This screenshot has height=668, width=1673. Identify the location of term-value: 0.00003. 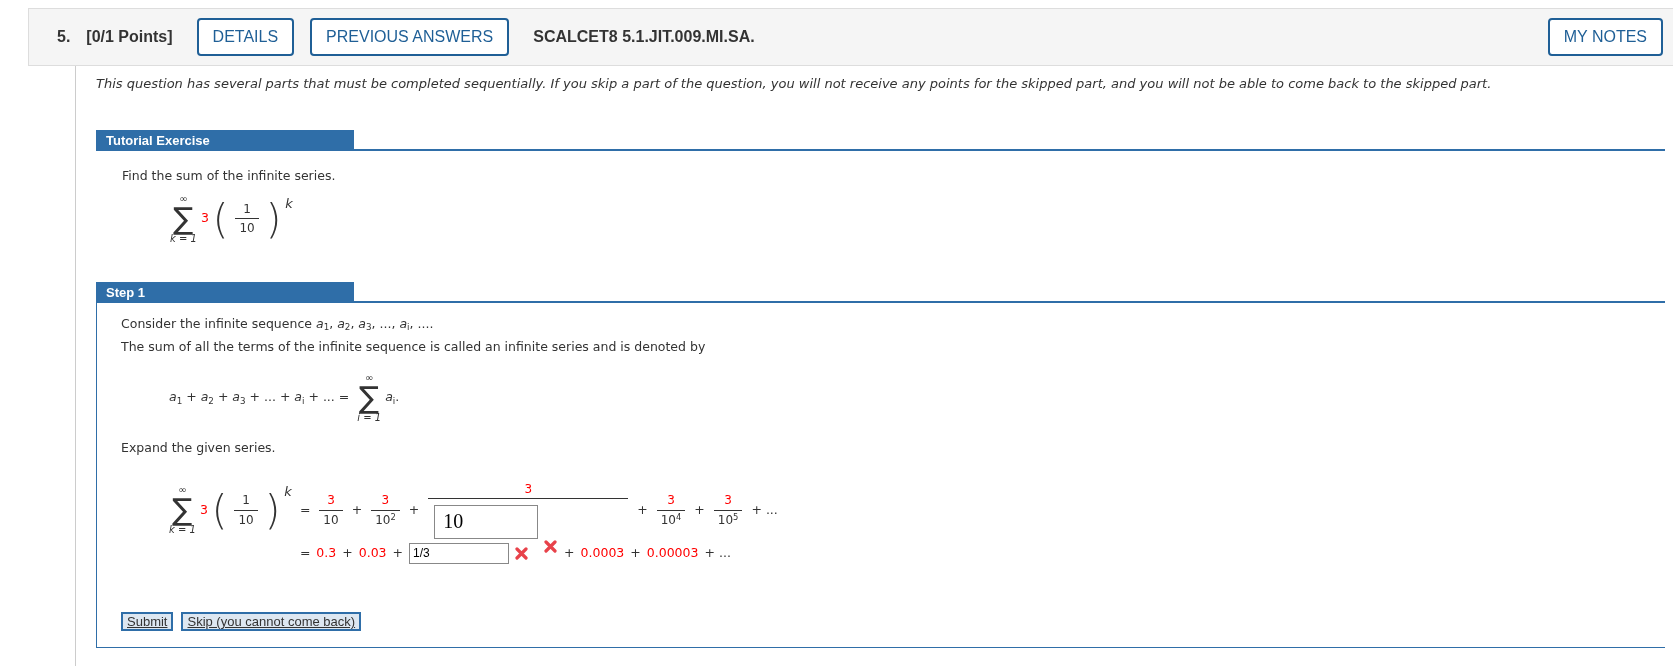
(672, 553).